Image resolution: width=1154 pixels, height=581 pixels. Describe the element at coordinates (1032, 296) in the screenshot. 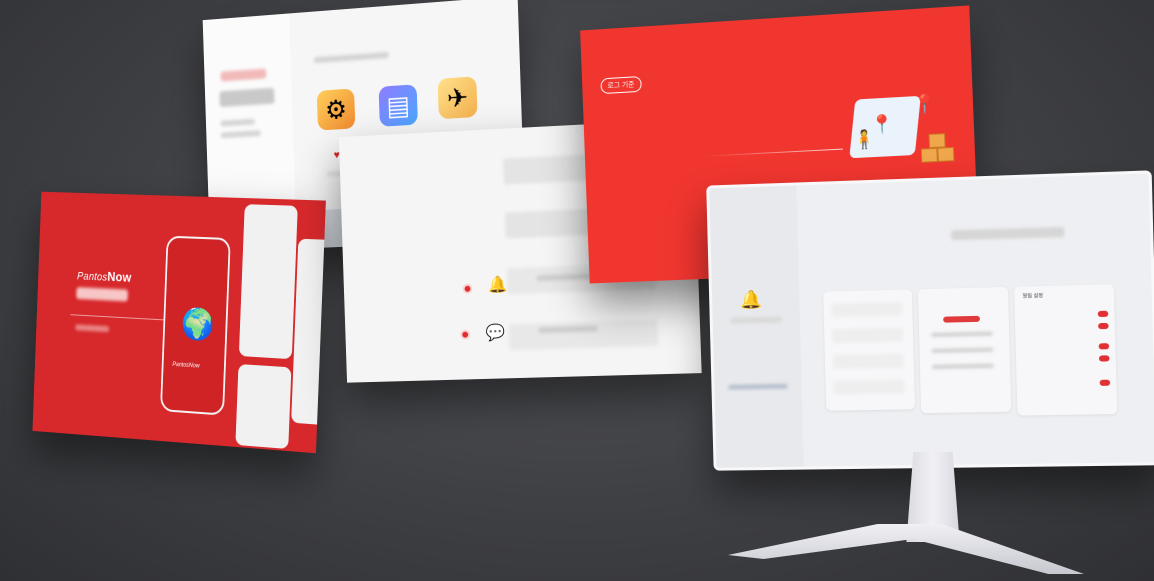

I see `settings-title: 알림 설정` at that location.